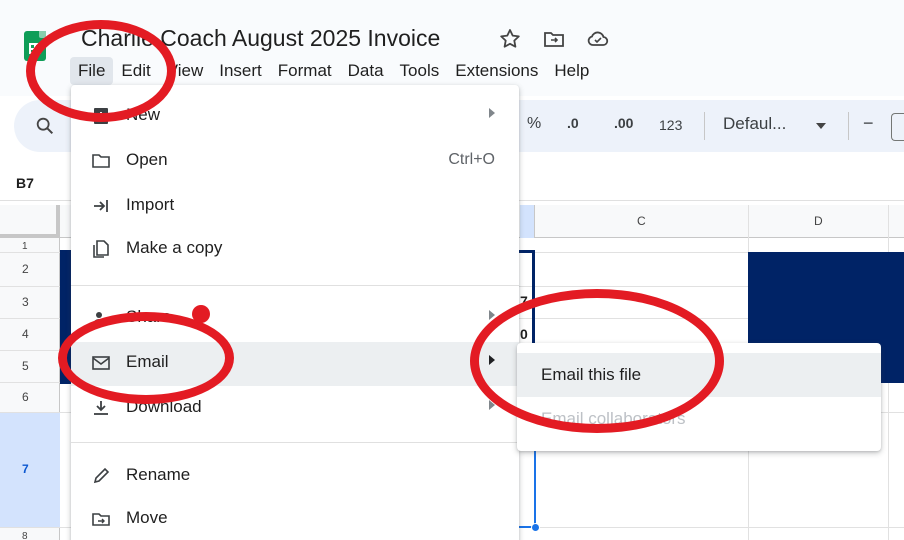 Image resolution: width=904 pixels, height=540 pixels. What do you see at coordinates (573, 123) in the screenshot?
I see `decrease-decimal-button: .0` at bounding box center [573, 123].